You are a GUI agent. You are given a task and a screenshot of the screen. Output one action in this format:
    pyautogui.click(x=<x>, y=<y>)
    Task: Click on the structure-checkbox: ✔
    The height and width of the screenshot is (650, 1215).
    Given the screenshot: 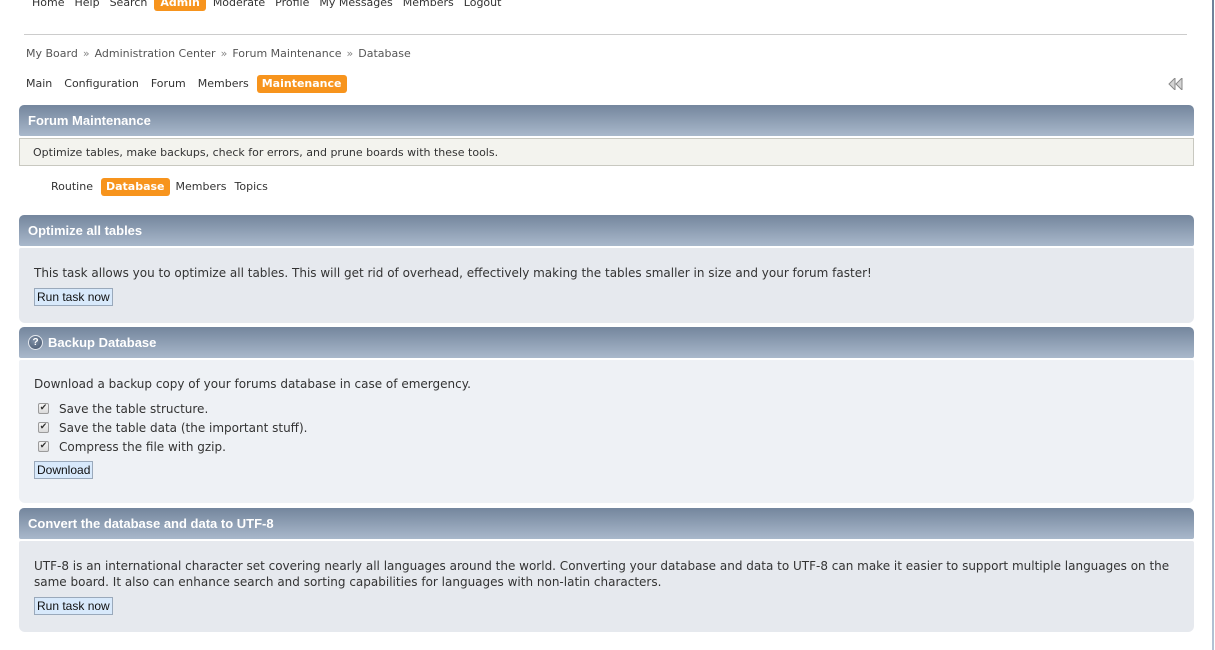 What is the action you would take?
    pyautogui.click(x=43, y=408)
    